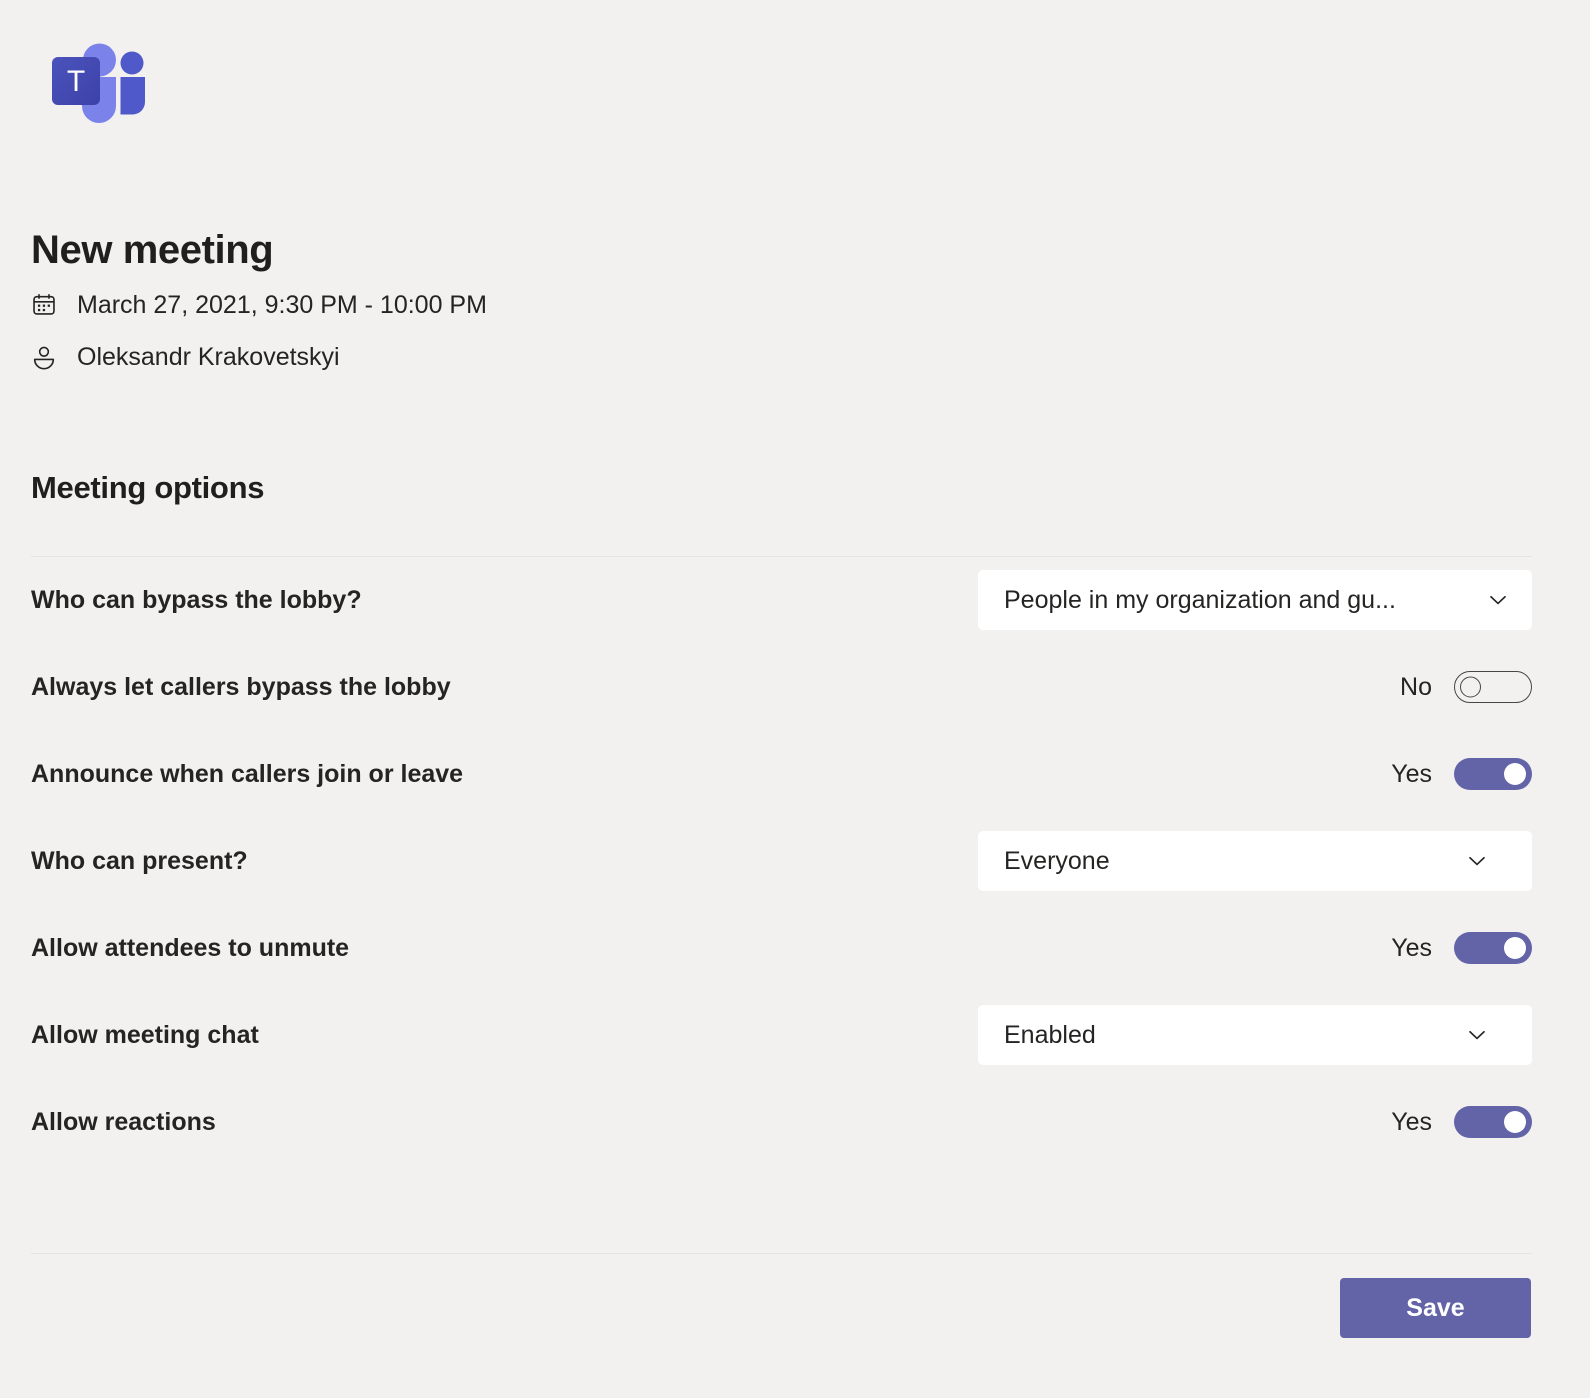 The width and height of the screenshot is (1590, 1398). Describe the element at coordinates (781, 686) in the screenshot. I see `option-row-always-let-callers-bypass-the-lobby: Always let callers bypass the lobby No` at that location.